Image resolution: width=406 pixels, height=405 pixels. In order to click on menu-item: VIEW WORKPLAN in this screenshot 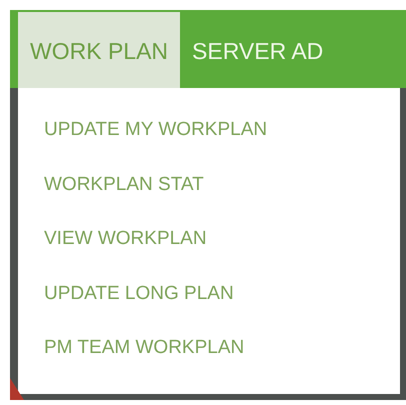, I will do `click(125, 246)`.